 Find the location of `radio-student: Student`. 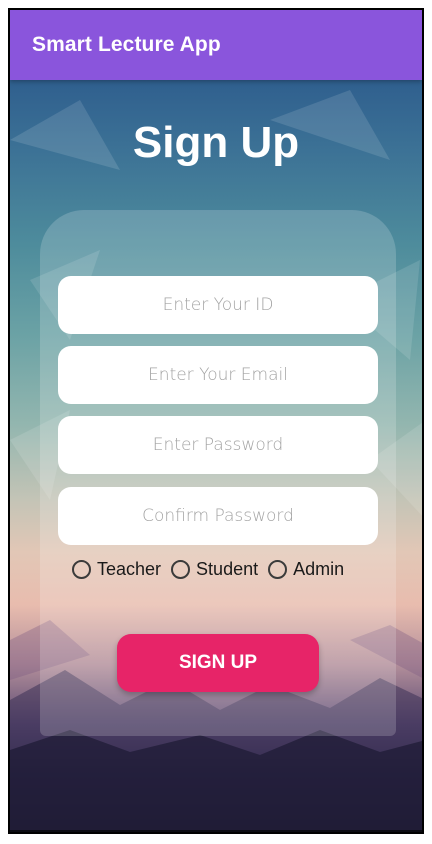

radio-student: Student is located at coordinates (214, 569).